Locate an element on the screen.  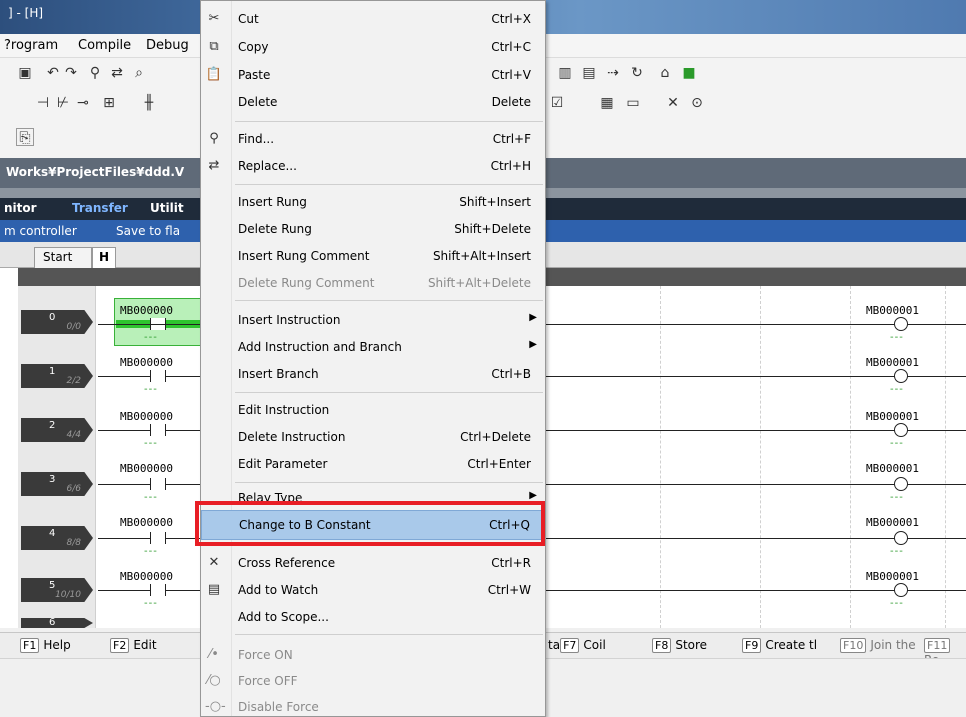
compile-icon: ▣ is located at coordinates (25, 73).